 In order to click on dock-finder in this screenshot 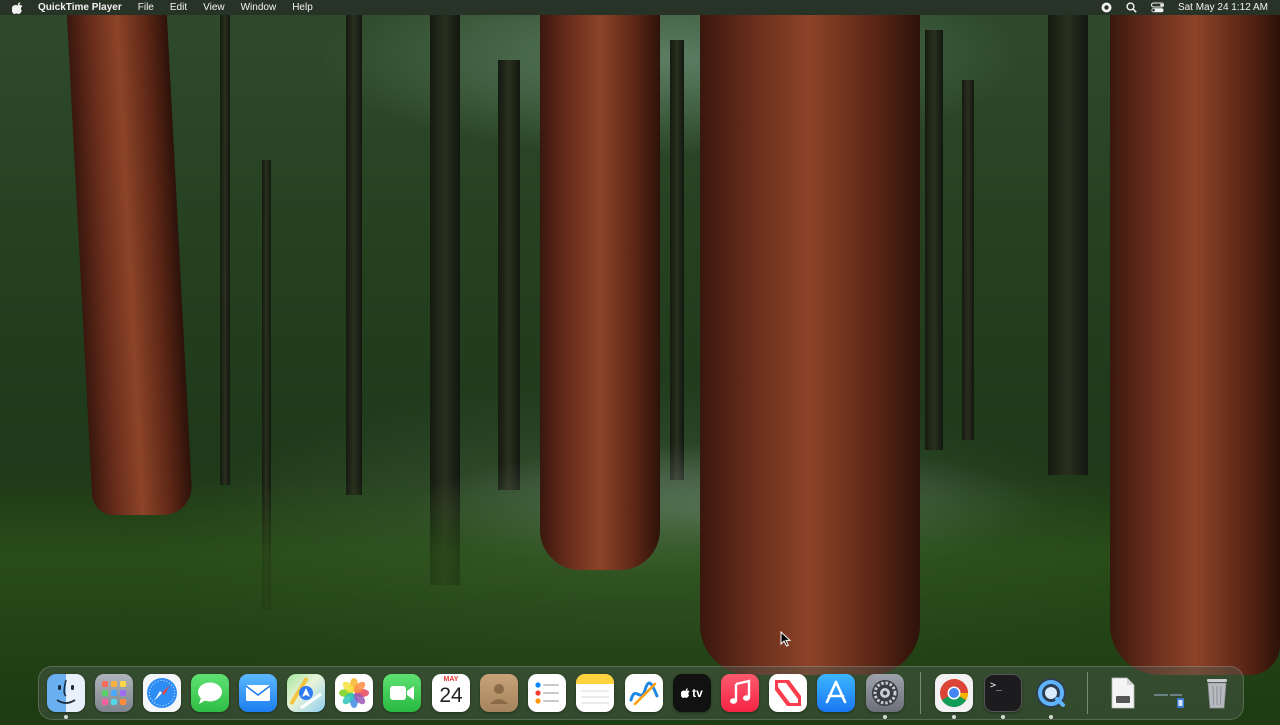, I will do `click(66, 693)`.